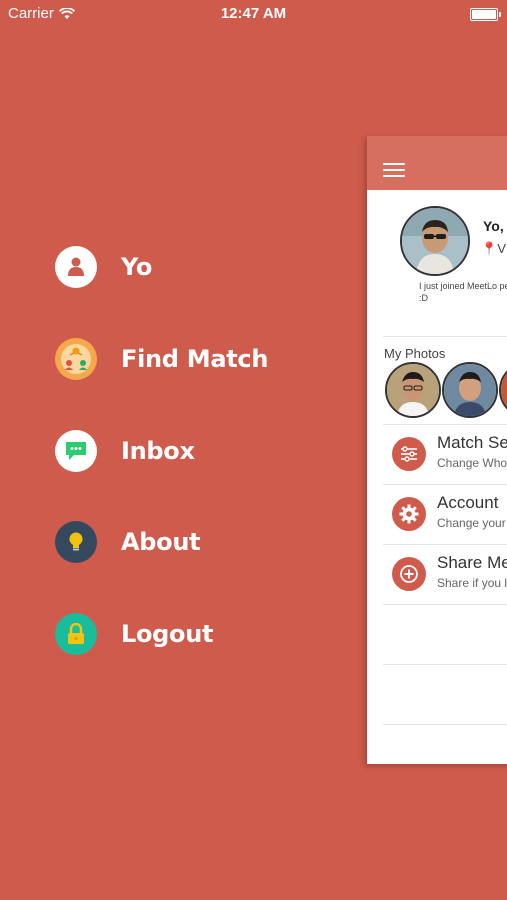 Image resolution: width=507 pixels, height=900 pixels. Describe the element at coordinates (435, 241) in the screenshot. I see `profile-avatar` at that location.